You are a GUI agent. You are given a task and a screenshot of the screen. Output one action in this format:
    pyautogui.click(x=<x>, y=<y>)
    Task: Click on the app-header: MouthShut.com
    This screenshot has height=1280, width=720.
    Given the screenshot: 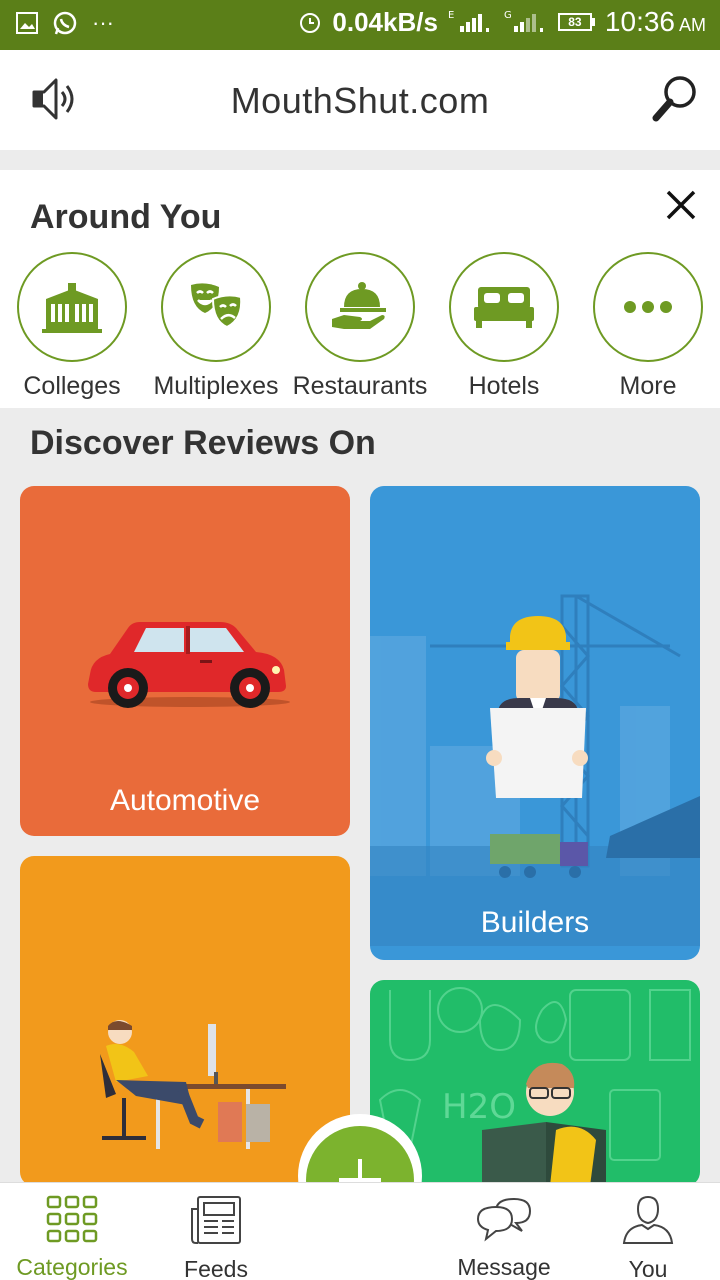 What is the action you would take?
    pyautogui.click(x=360, y=100)
    